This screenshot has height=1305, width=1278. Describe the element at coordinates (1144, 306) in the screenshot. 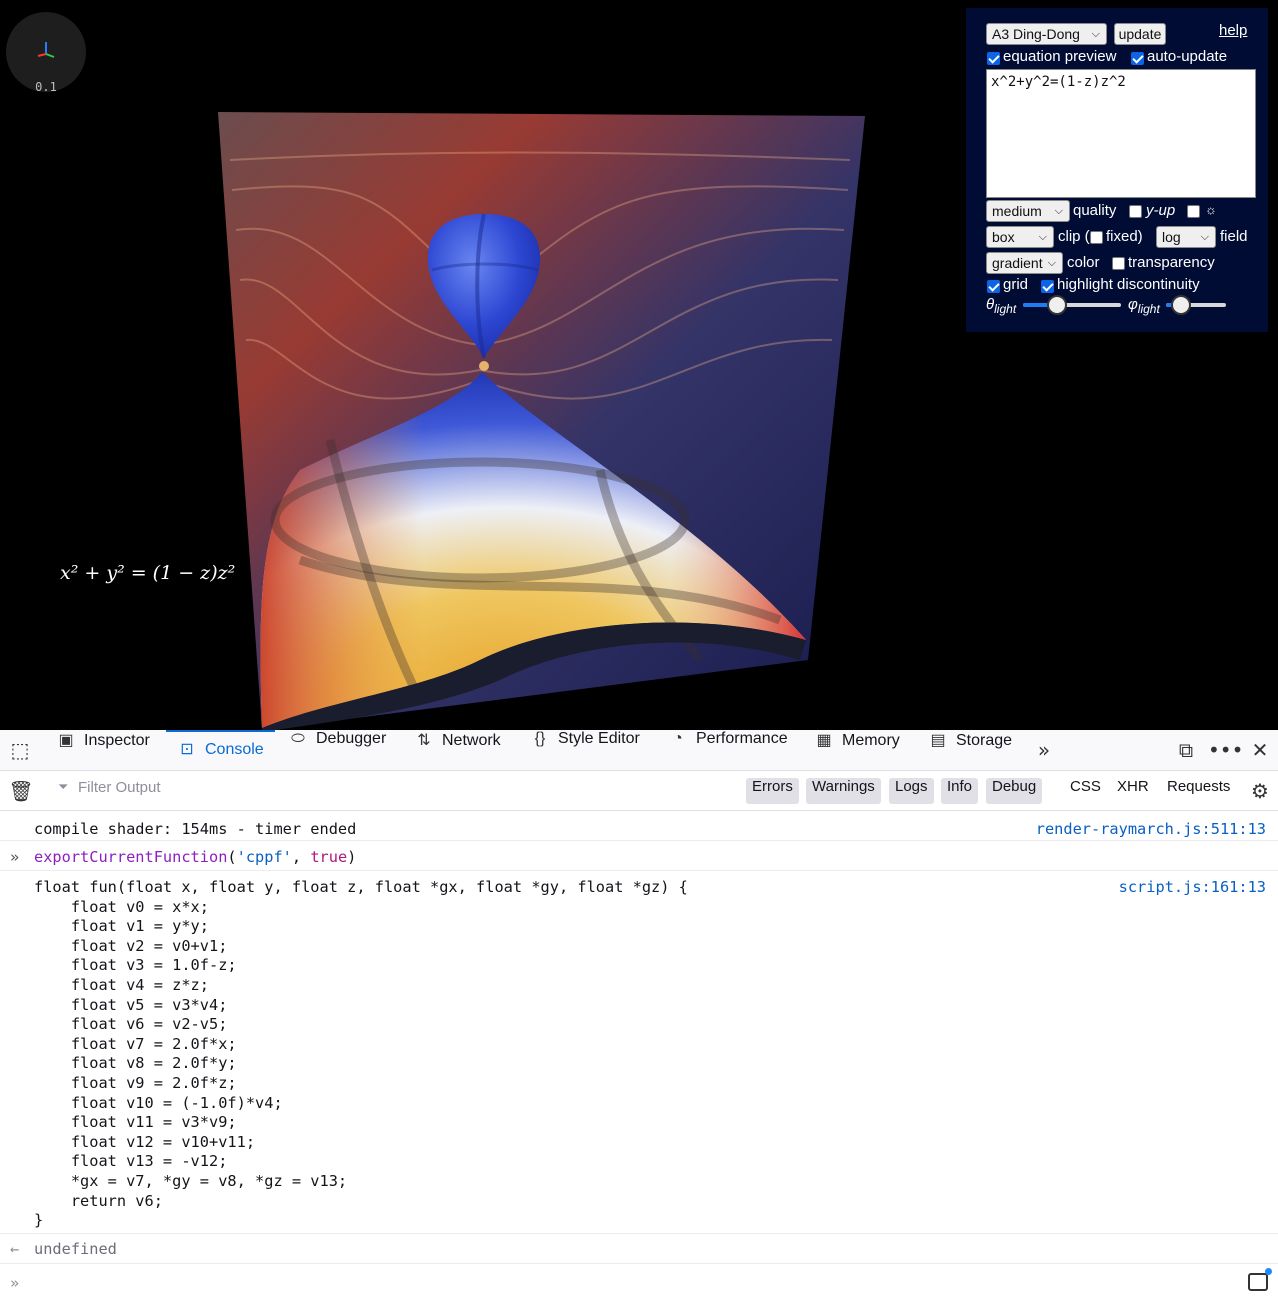

I see `phi-light-label: φlight` at that location.